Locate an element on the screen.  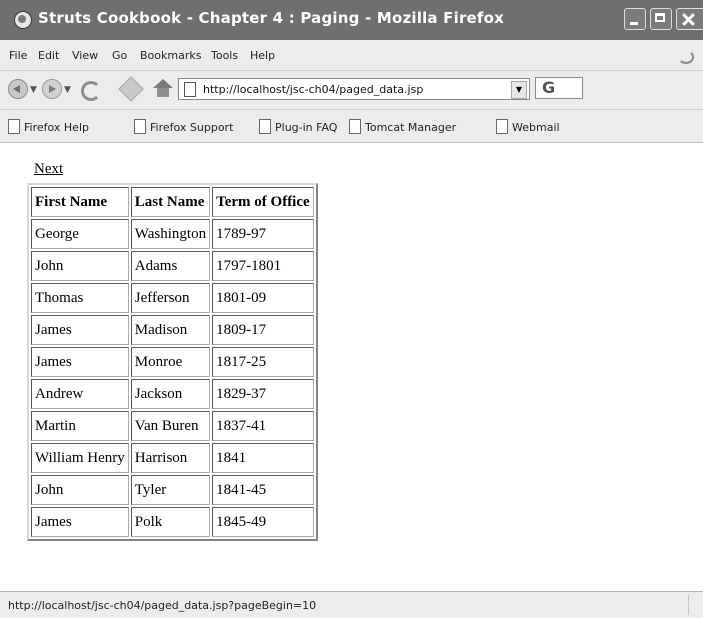
search-box: G is located at coordinates (559, 88).